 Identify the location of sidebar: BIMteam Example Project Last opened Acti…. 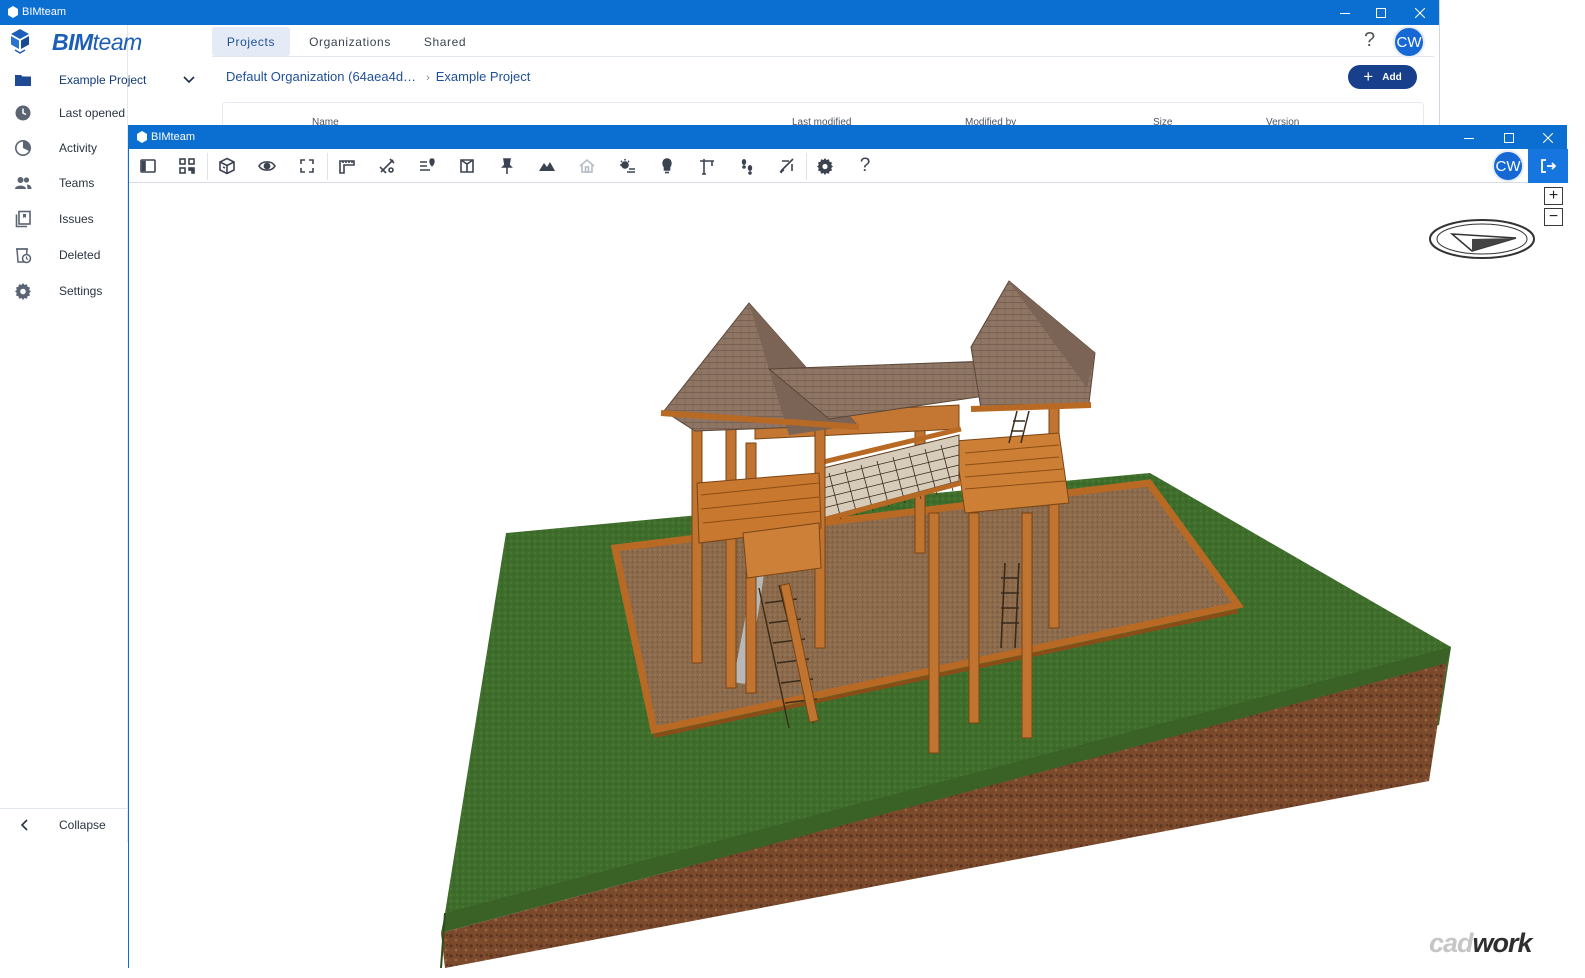
(97, 433).